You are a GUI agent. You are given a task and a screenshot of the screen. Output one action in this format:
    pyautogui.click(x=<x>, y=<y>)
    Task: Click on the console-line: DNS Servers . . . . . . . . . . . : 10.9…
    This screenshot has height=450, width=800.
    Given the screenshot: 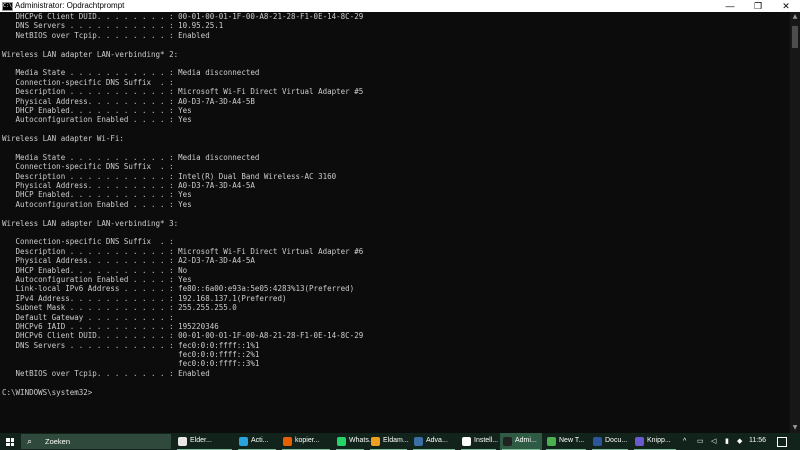 What is the action you would take?
    pyautogui.click(x=113, y=26)
    